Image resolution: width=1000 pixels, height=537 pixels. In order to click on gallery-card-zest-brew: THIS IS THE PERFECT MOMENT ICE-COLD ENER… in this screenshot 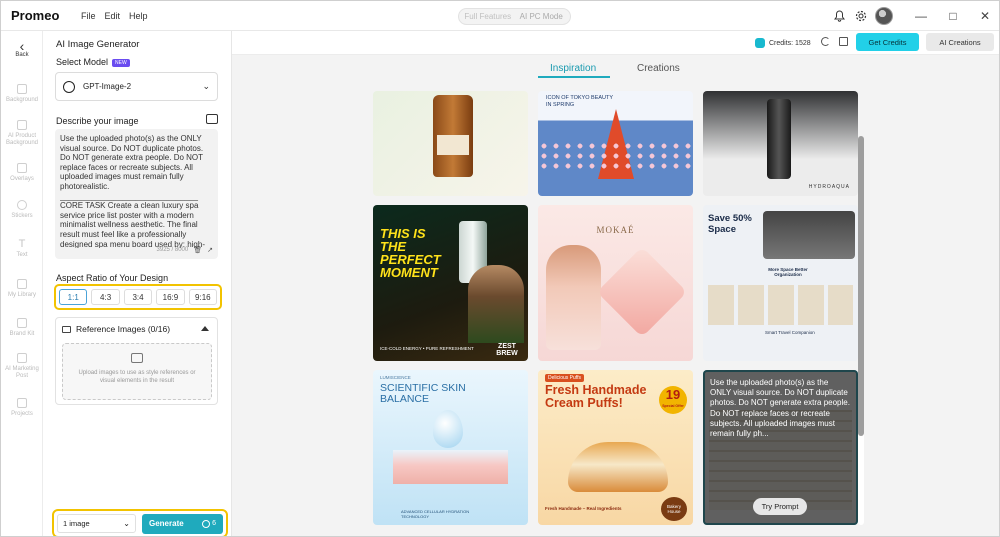, I will do `click(450, 283)`.